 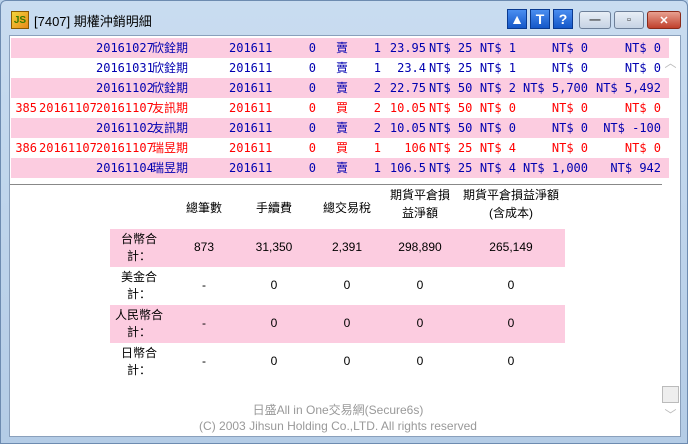 What do you see at coordinates (338, 410) in the screenshot?
I see `footer-brand: 日盛All in One交易網(Secure6s)` at bounding box center [338, 410].